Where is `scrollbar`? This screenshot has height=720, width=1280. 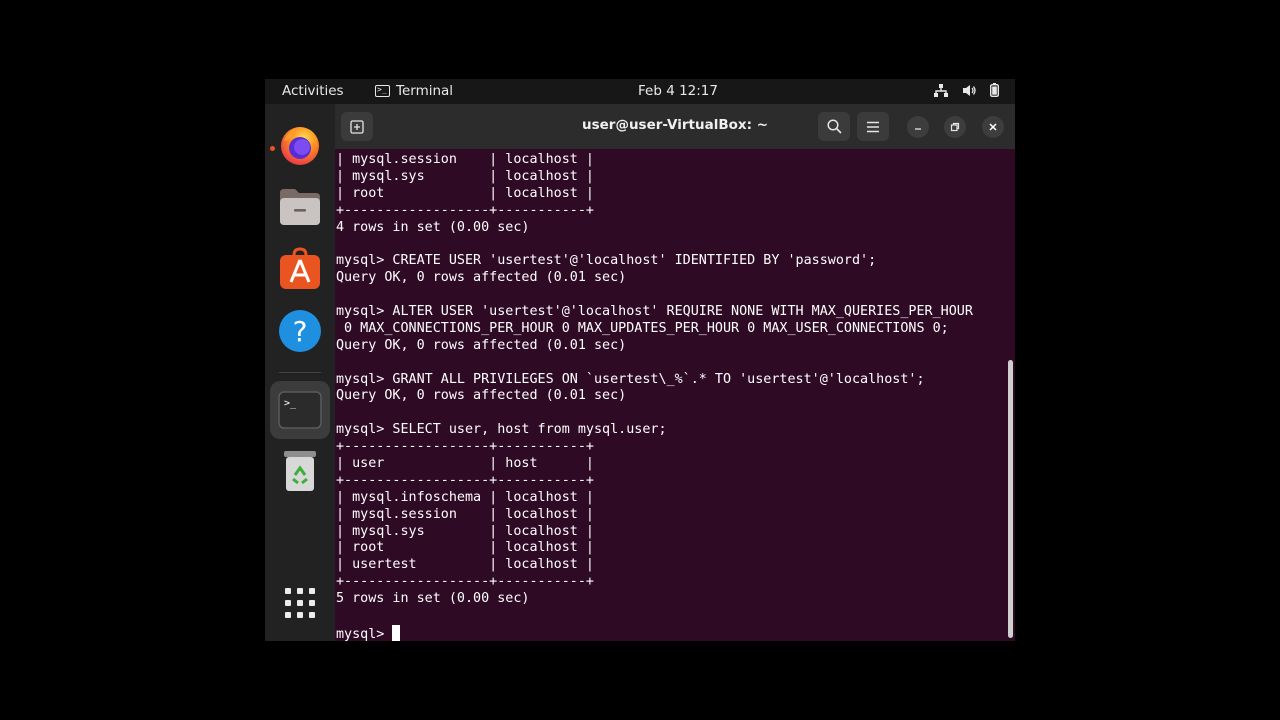
scrollbar is located at coordinates (1010, 499).